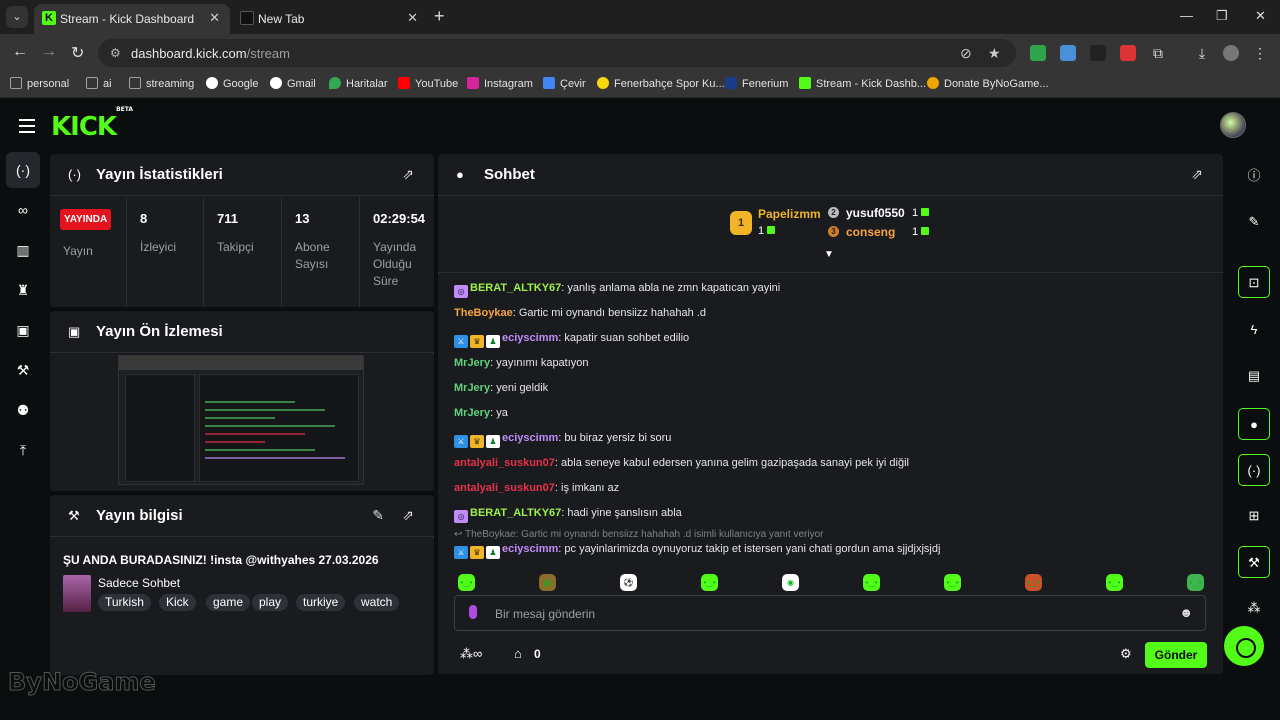 The image size is (1280, 720). I want to click on site-info-icon: ⚙, so click(115, 53).